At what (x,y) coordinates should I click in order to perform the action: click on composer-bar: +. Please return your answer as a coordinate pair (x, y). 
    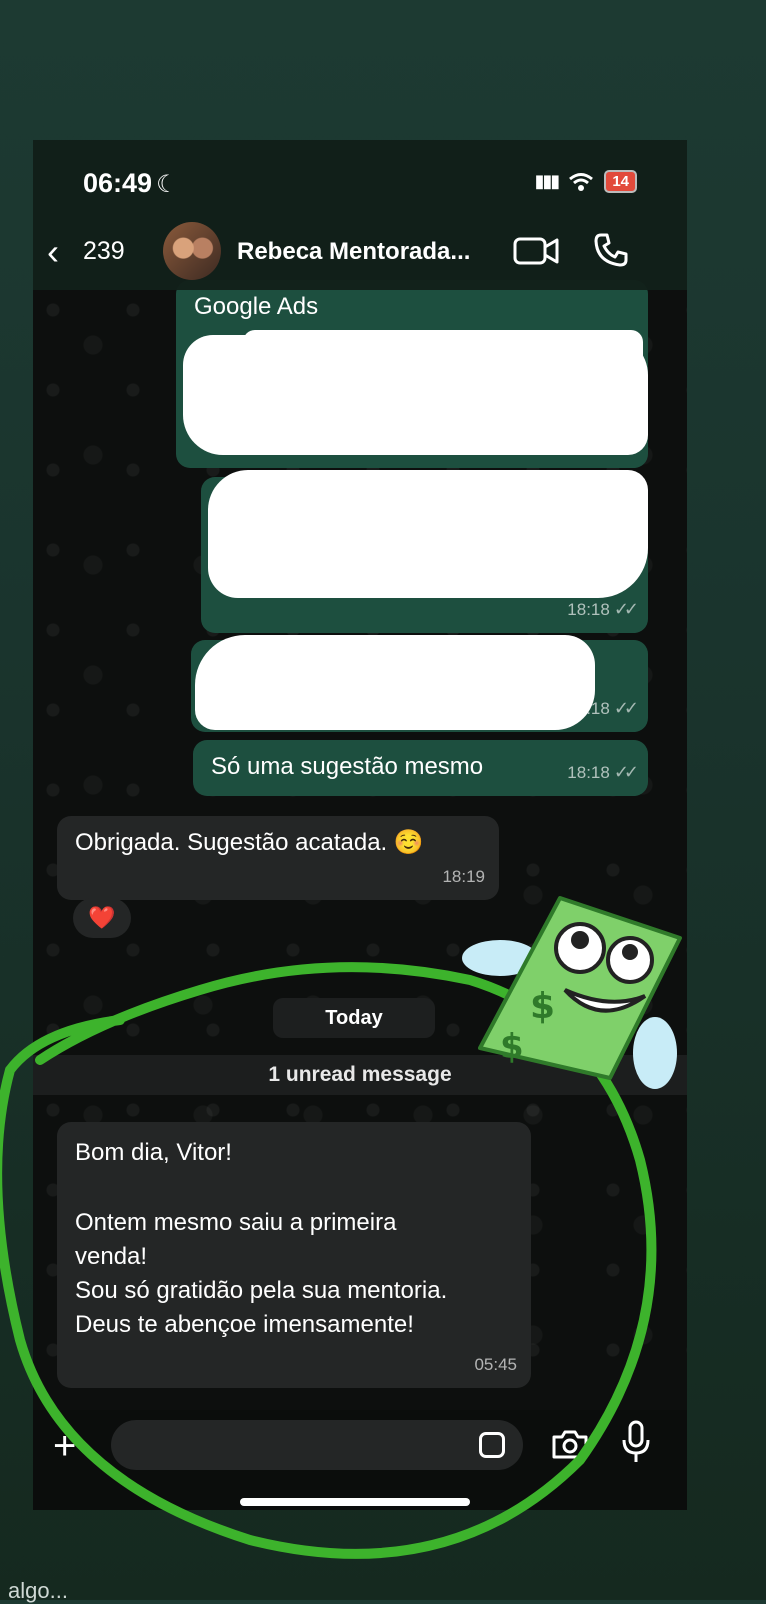
    Looking at the image, I should click on (360, 1460).